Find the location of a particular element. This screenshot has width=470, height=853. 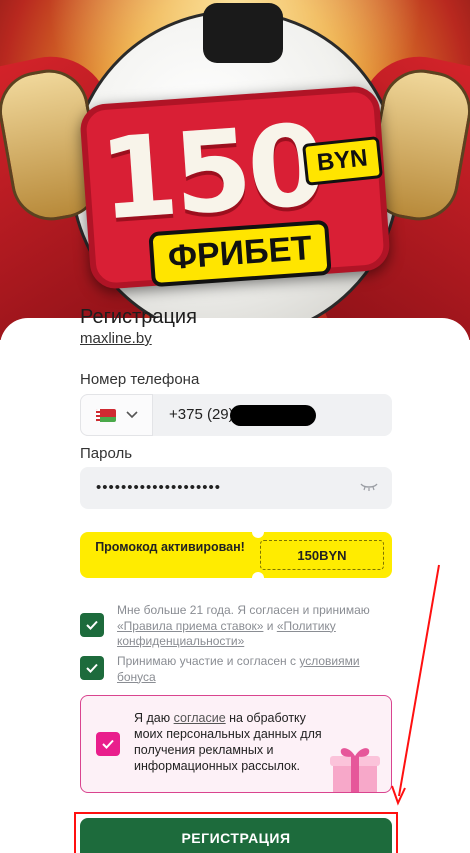

promo-status: Промокод активирован! is located at coordinates (170, 547).